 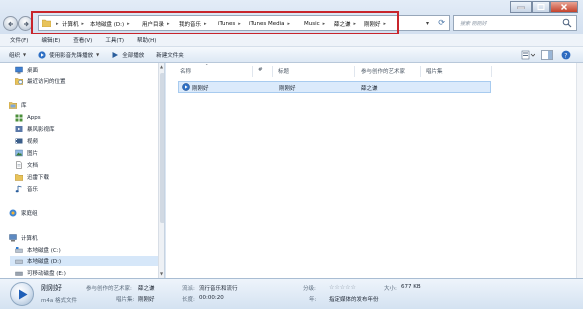 I want to click on details-size-label: 大小:, so click(x=390, y=289).